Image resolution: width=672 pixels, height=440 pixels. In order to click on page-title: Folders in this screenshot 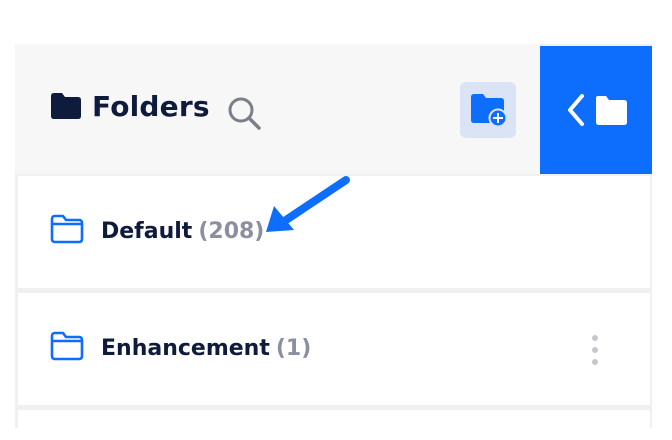, I will do `click(151, 106)`.